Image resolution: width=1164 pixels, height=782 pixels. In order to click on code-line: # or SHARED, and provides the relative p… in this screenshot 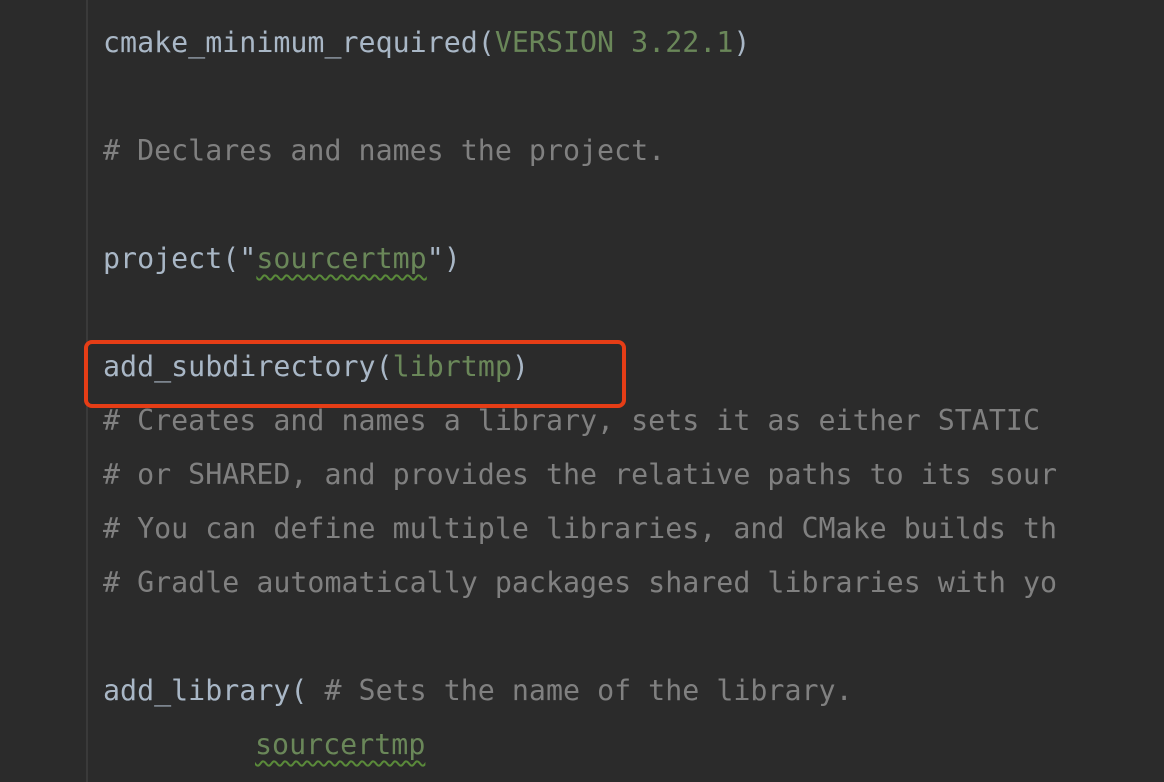, I will do `click(580, 475)`.